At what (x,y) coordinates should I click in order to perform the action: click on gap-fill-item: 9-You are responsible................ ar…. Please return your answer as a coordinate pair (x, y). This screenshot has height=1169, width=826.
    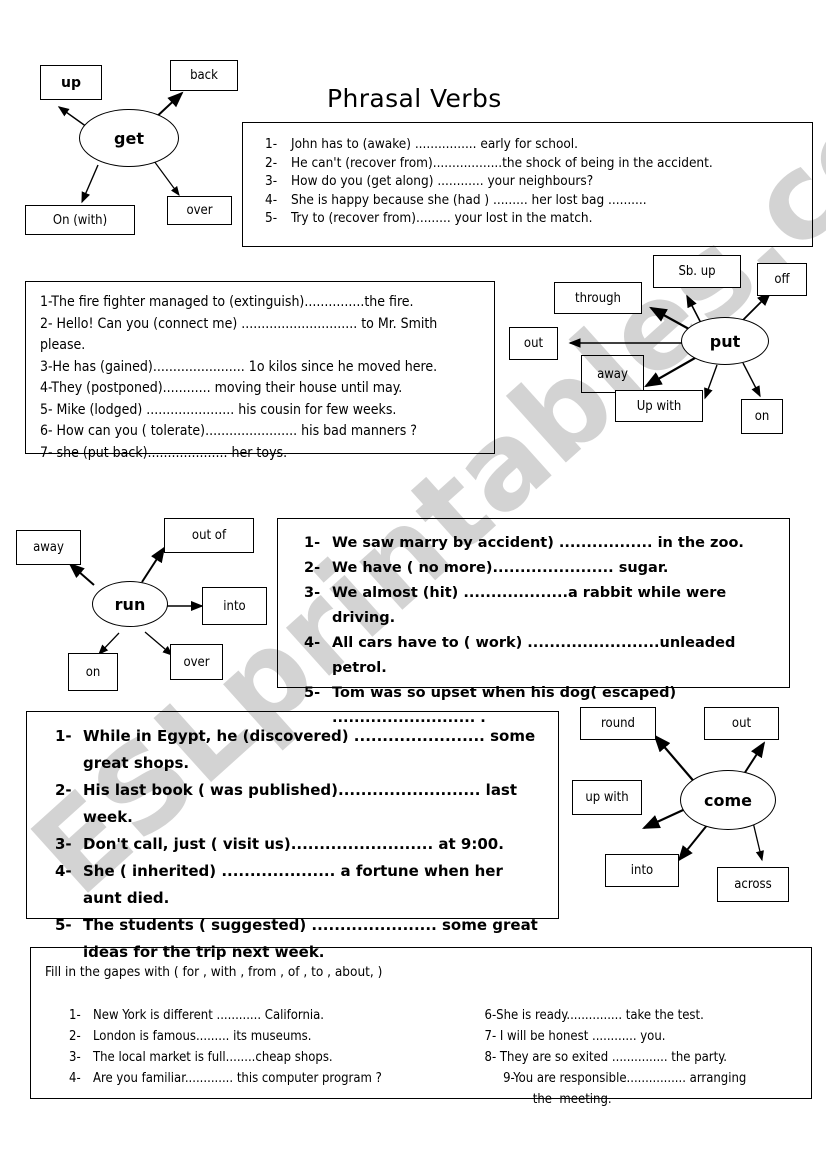
    Looking at the image, I should click on (648, 1078).